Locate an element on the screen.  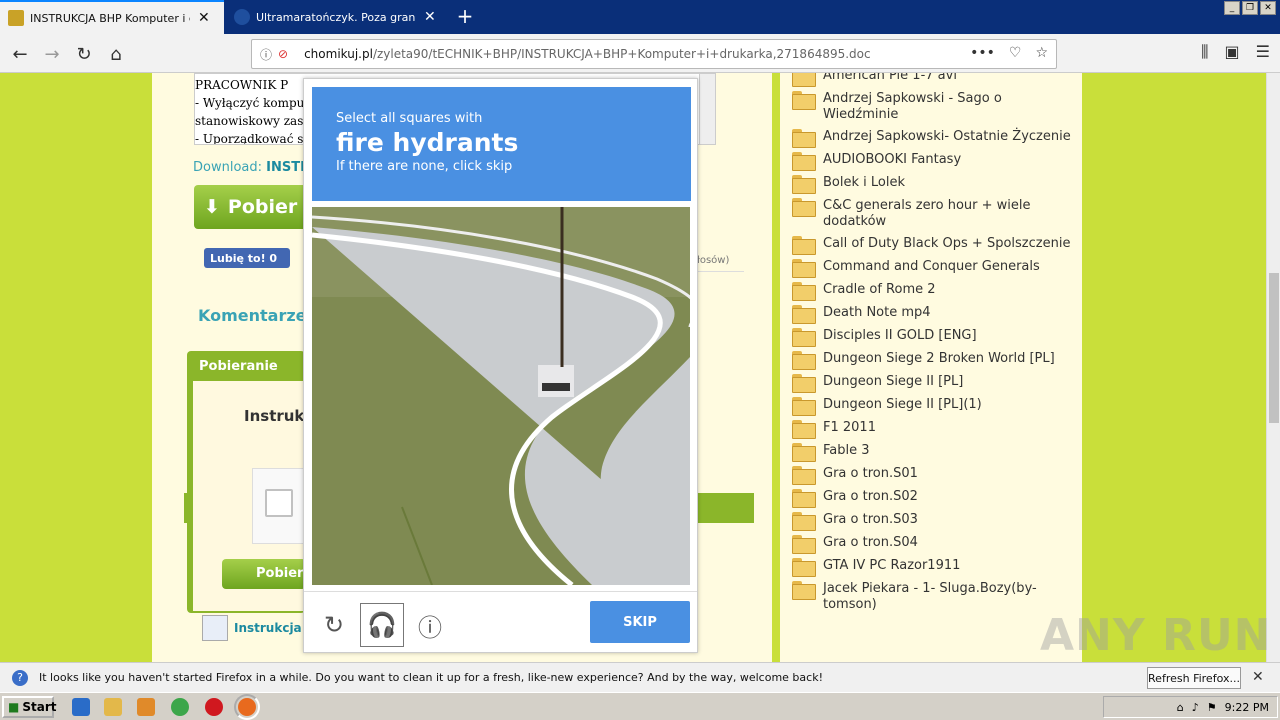
pocket-icon: ♡ is located at coordinates (1015, 53).